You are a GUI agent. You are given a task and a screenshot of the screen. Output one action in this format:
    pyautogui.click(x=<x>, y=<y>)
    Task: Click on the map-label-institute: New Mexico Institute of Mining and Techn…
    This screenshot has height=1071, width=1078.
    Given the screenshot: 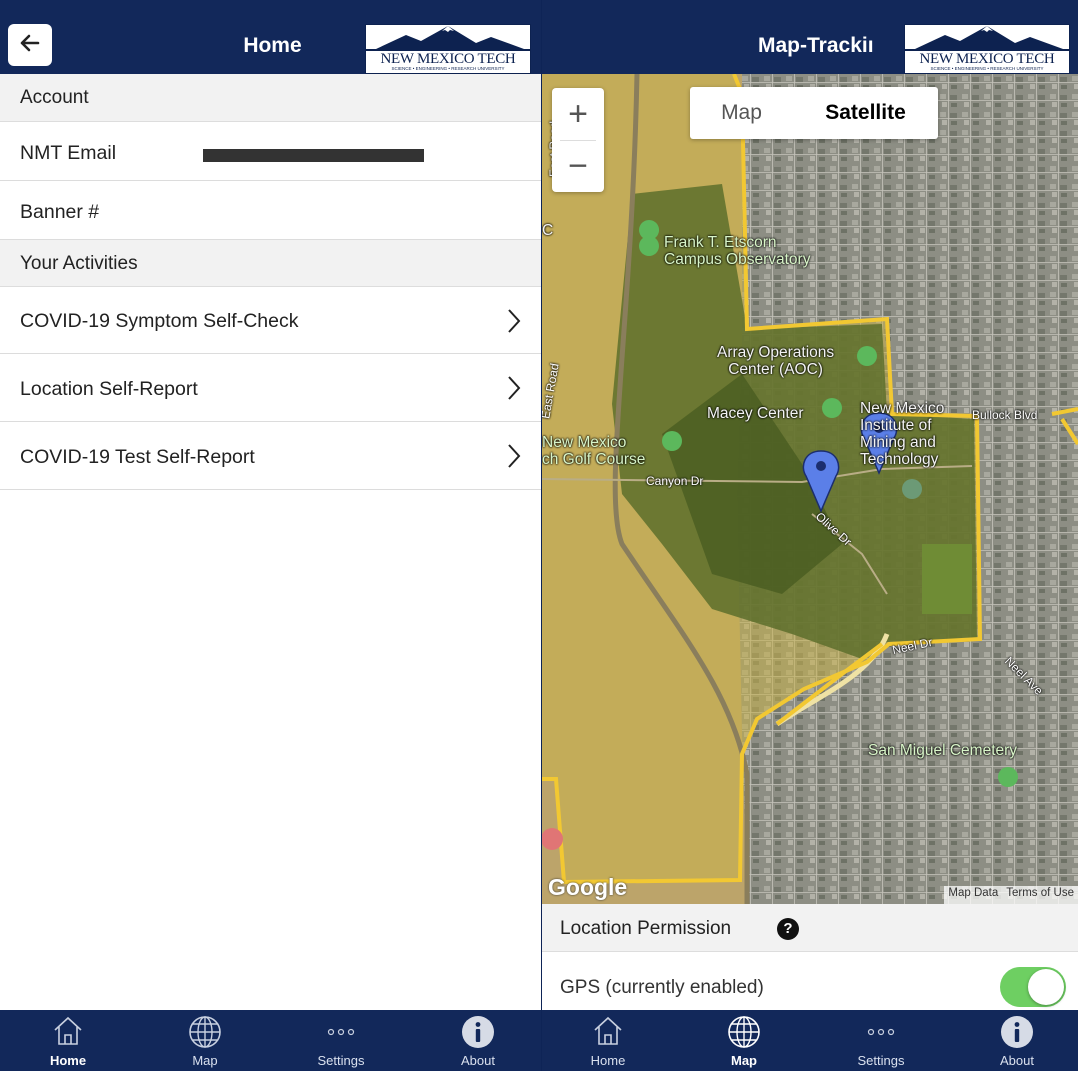 What is the action you would take?
    pyautogui.click(x=902, y=434)
    